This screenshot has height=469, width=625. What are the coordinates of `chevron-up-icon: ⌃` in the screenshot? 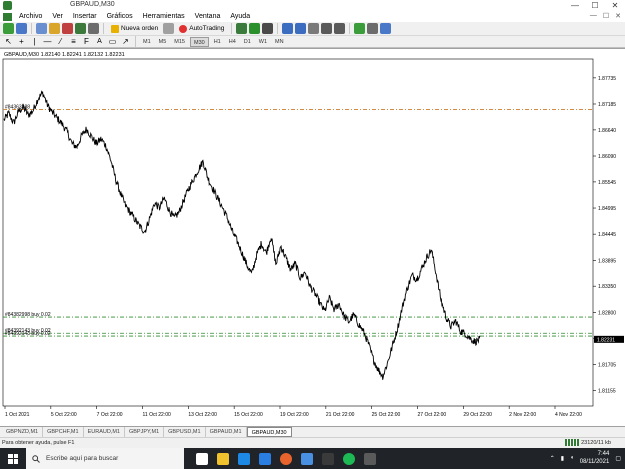 It's located at (552, 458).